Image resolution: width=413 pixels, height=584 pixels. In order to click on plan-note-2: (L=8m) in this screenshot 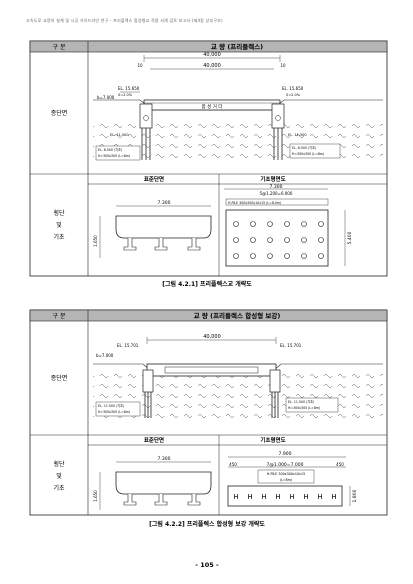, I will do `click(286, 480)`.